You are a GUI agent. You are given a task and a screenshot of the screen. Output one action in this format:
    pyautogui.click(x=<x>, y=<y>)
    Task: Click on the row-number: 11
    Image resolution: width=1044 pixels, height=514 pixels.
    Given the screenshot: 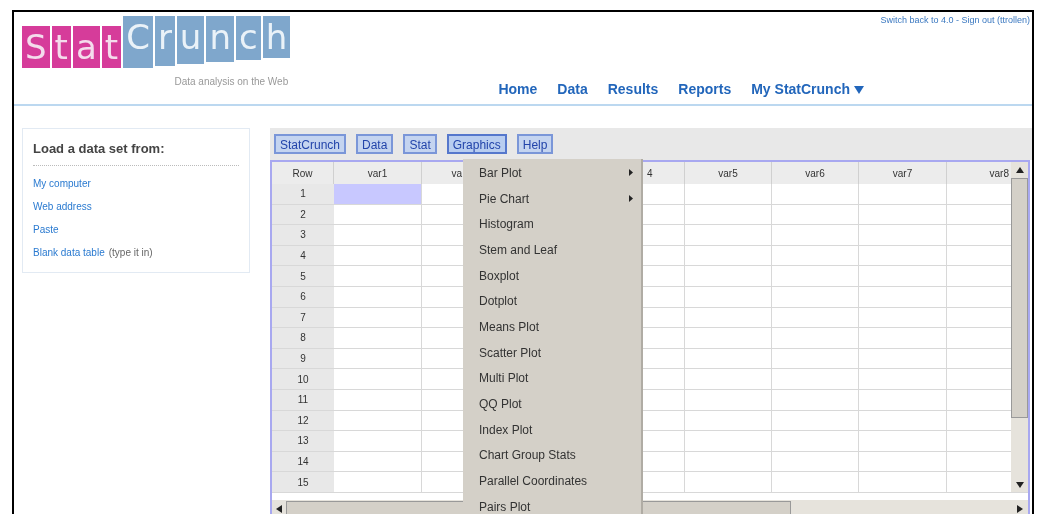 What is the action you would take?
    pyautogui.click(x=303, y=399)
    